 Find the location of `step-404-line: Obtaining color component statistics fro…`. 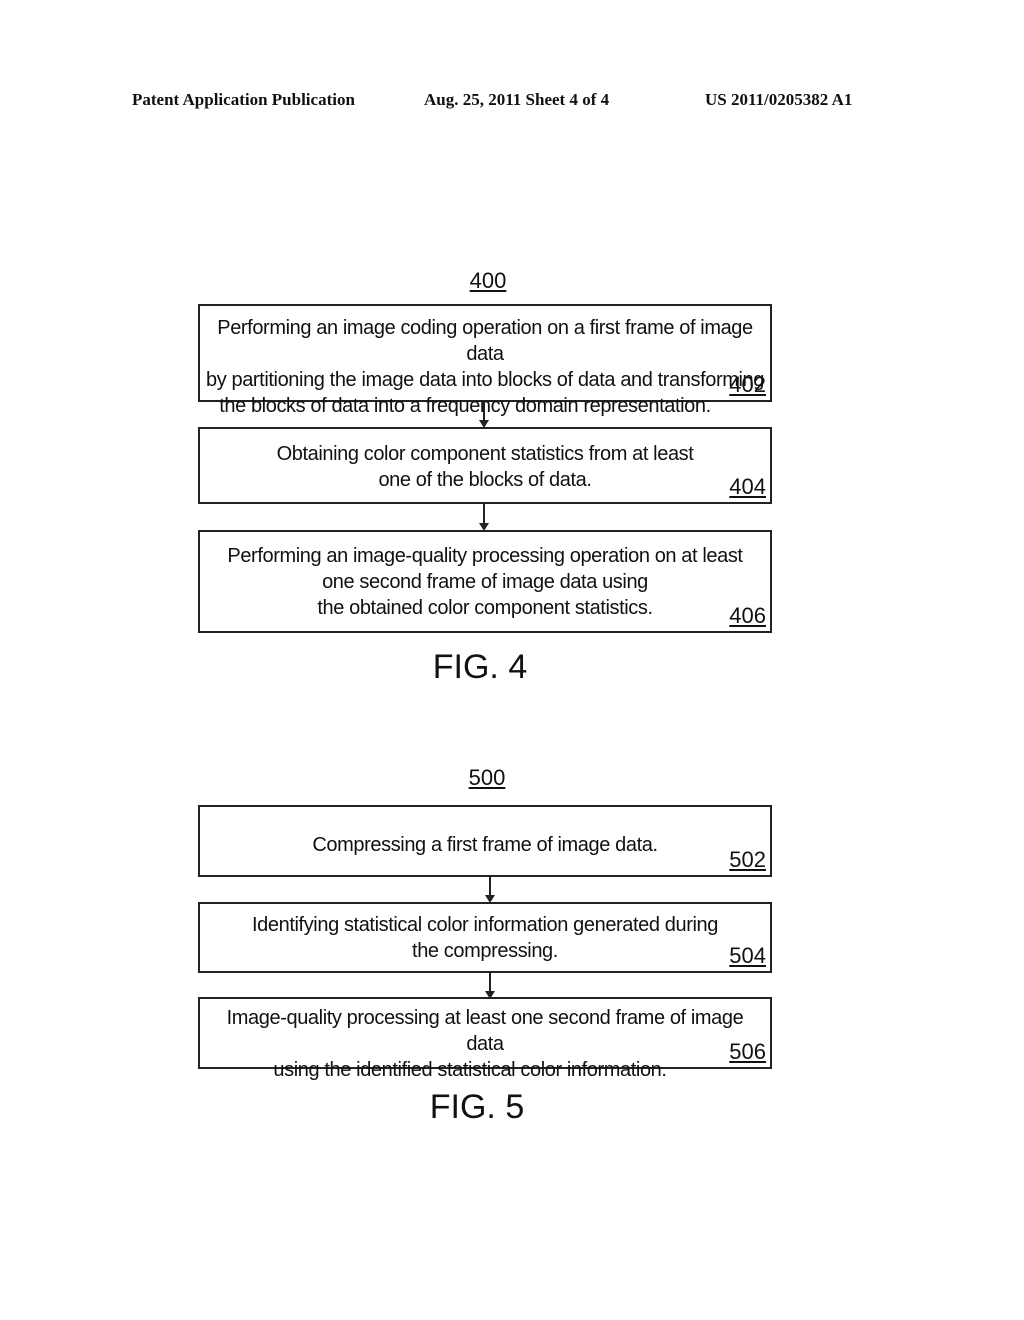

step-404-line: Obtaining color component statistics fro… is located at coordinates (485, 454).